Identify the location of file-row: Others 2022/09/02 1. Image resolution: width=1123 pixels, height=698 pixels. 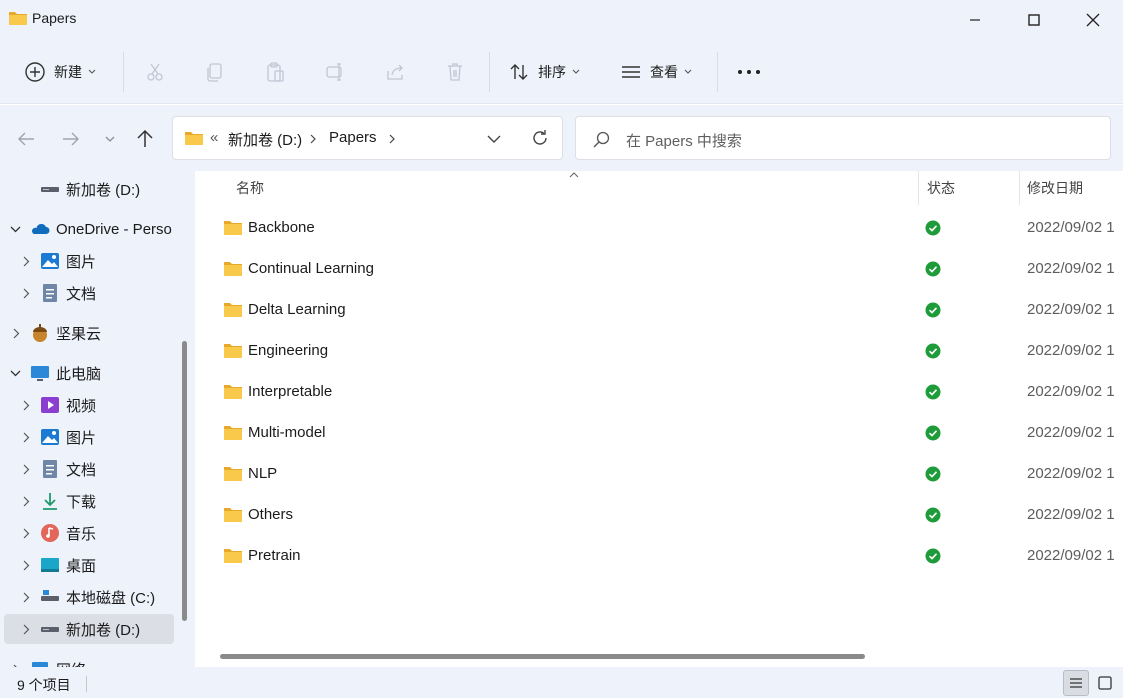
(659, 515).